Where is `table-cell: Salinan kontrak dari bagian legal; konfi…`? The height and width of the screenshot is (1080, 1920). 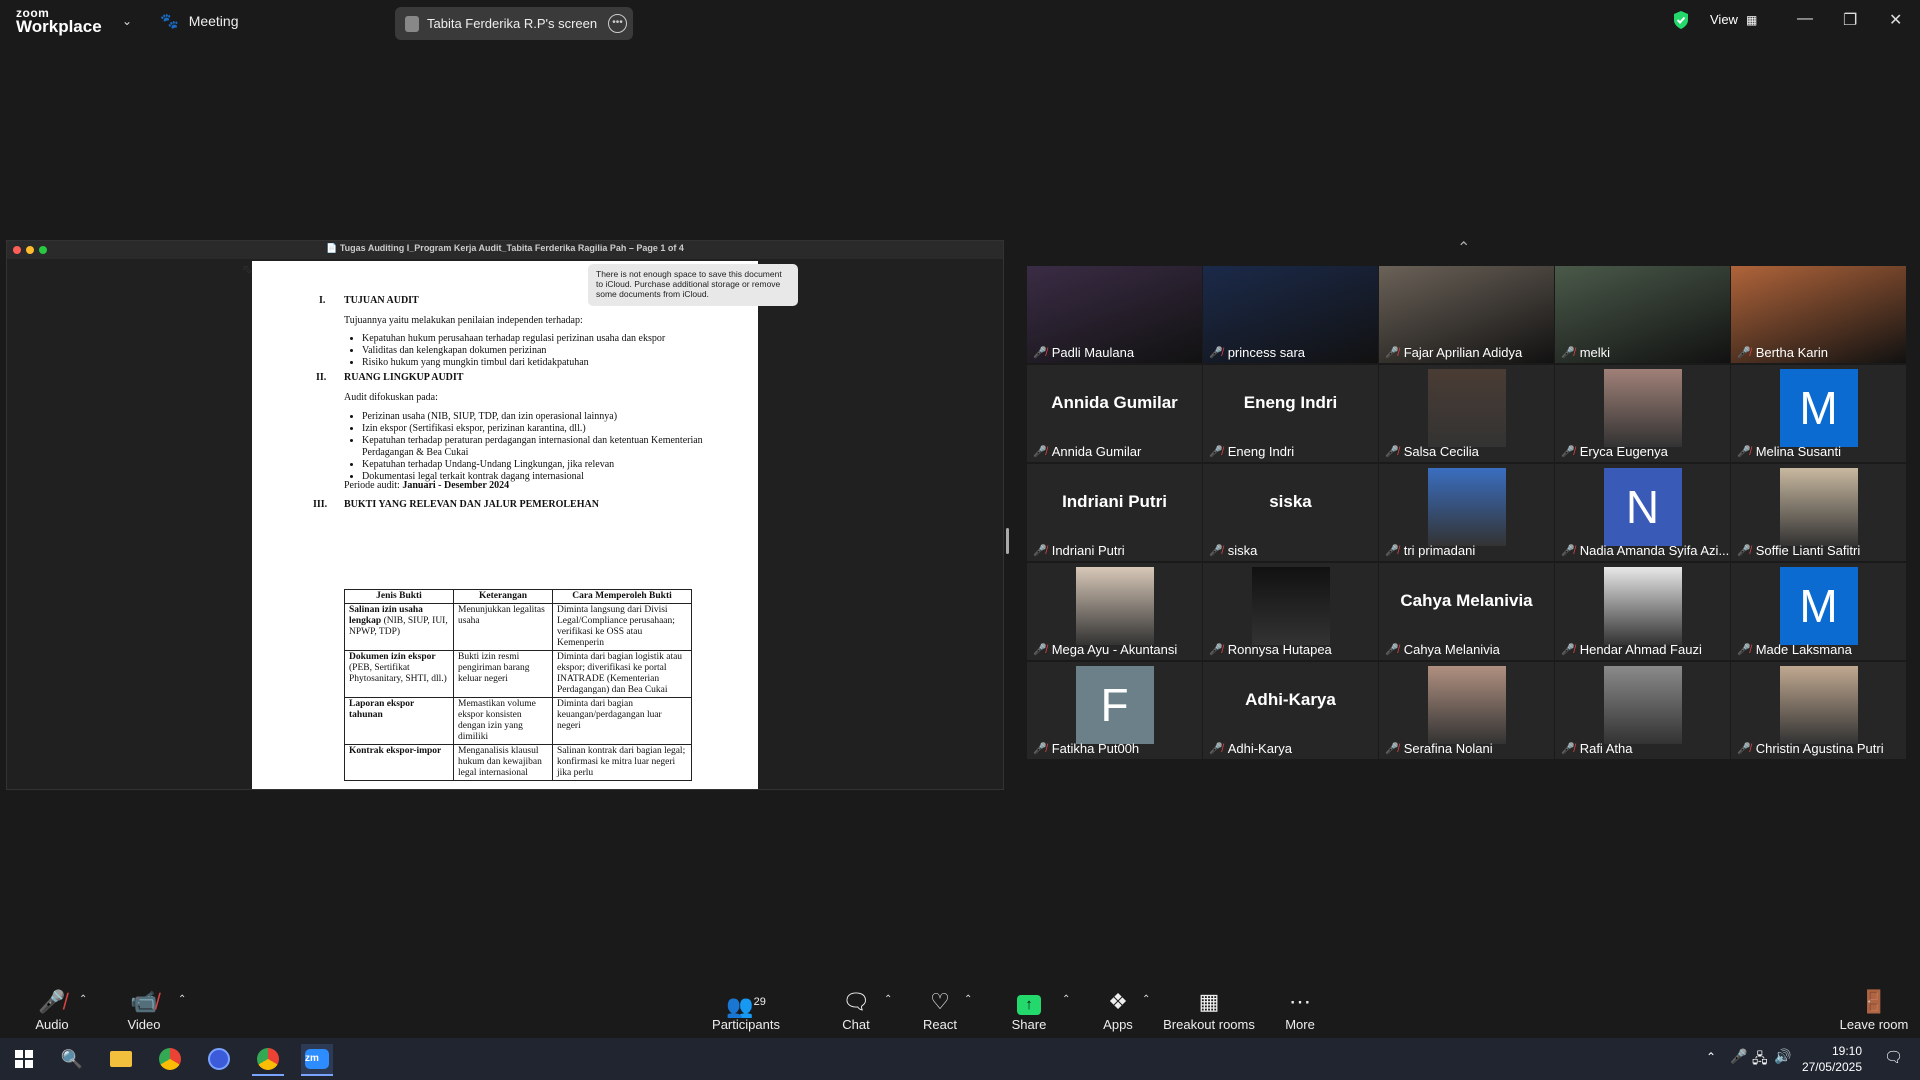 table-cell: Salinan kontrak dari bagian legal; konfi… is located at coordinates (622, 762).